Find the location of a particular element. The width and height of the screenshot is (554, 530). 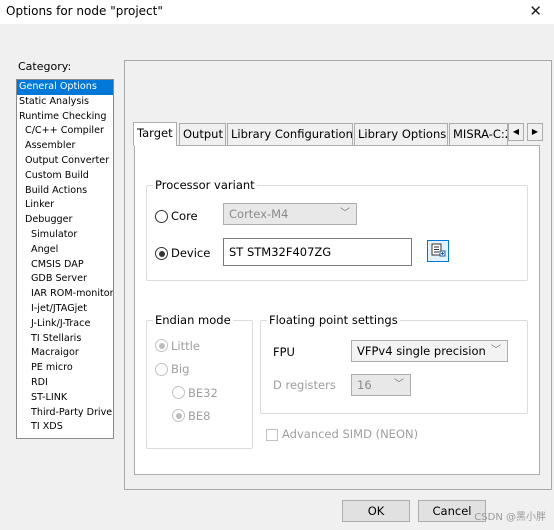

be8-label: BE8 is located at coordinates (199, 416).